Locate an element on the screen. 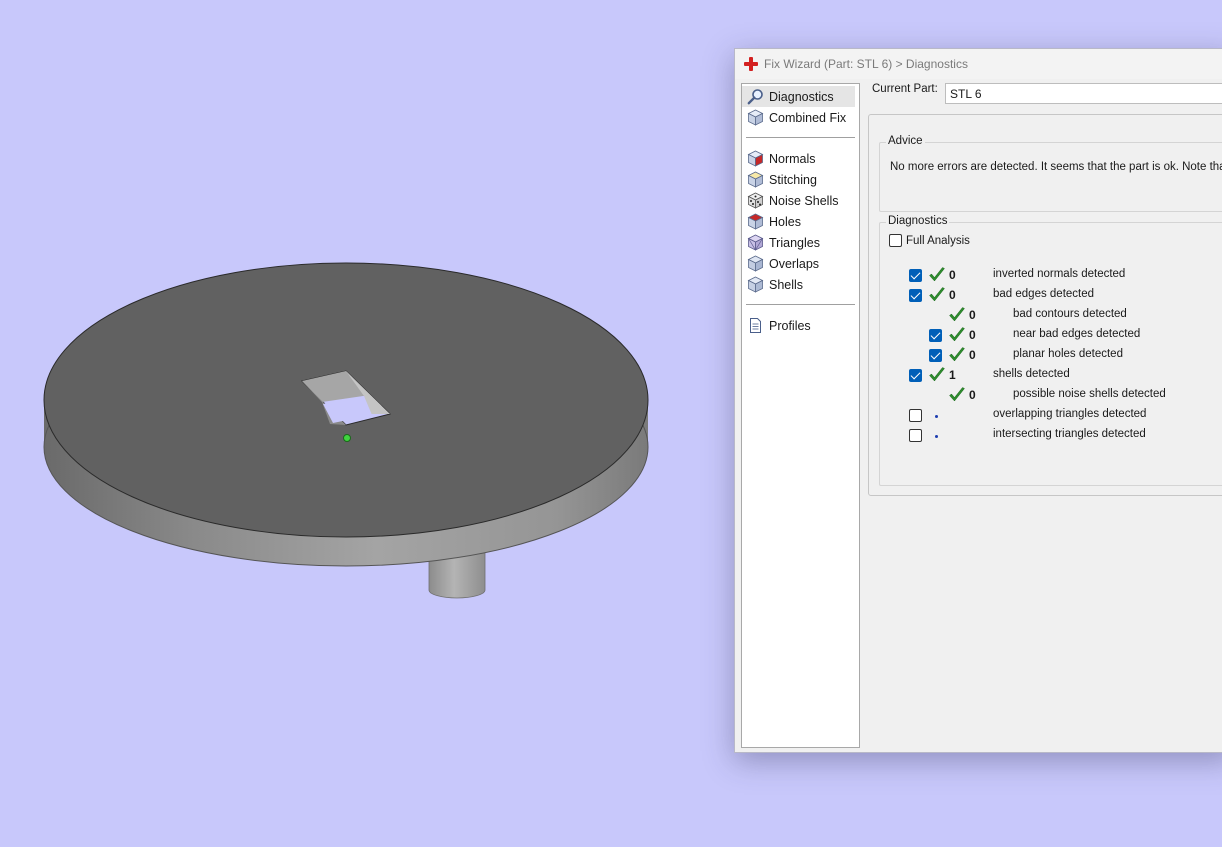  nav-item-label: Combined Fix is located at coordinates (808, 117).